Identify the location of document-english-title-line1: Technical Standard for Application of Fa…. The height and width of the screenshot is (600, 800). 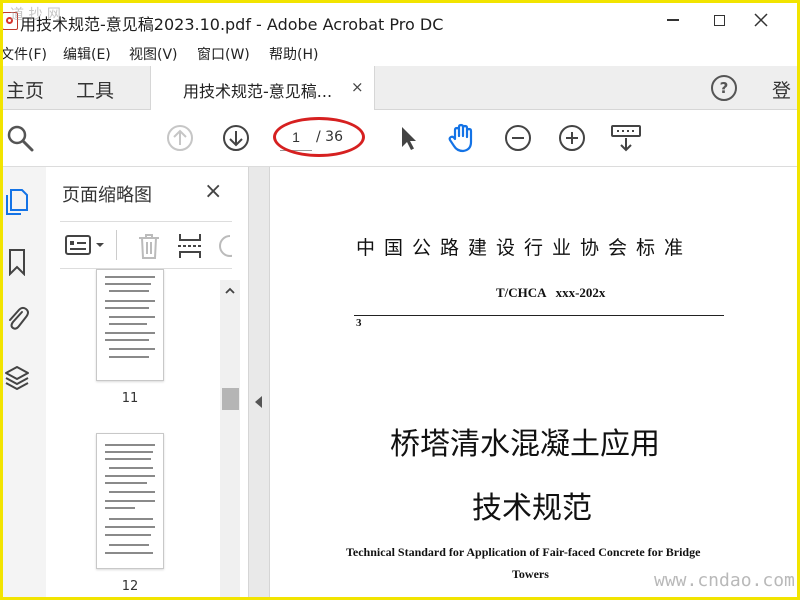
(523, 552).